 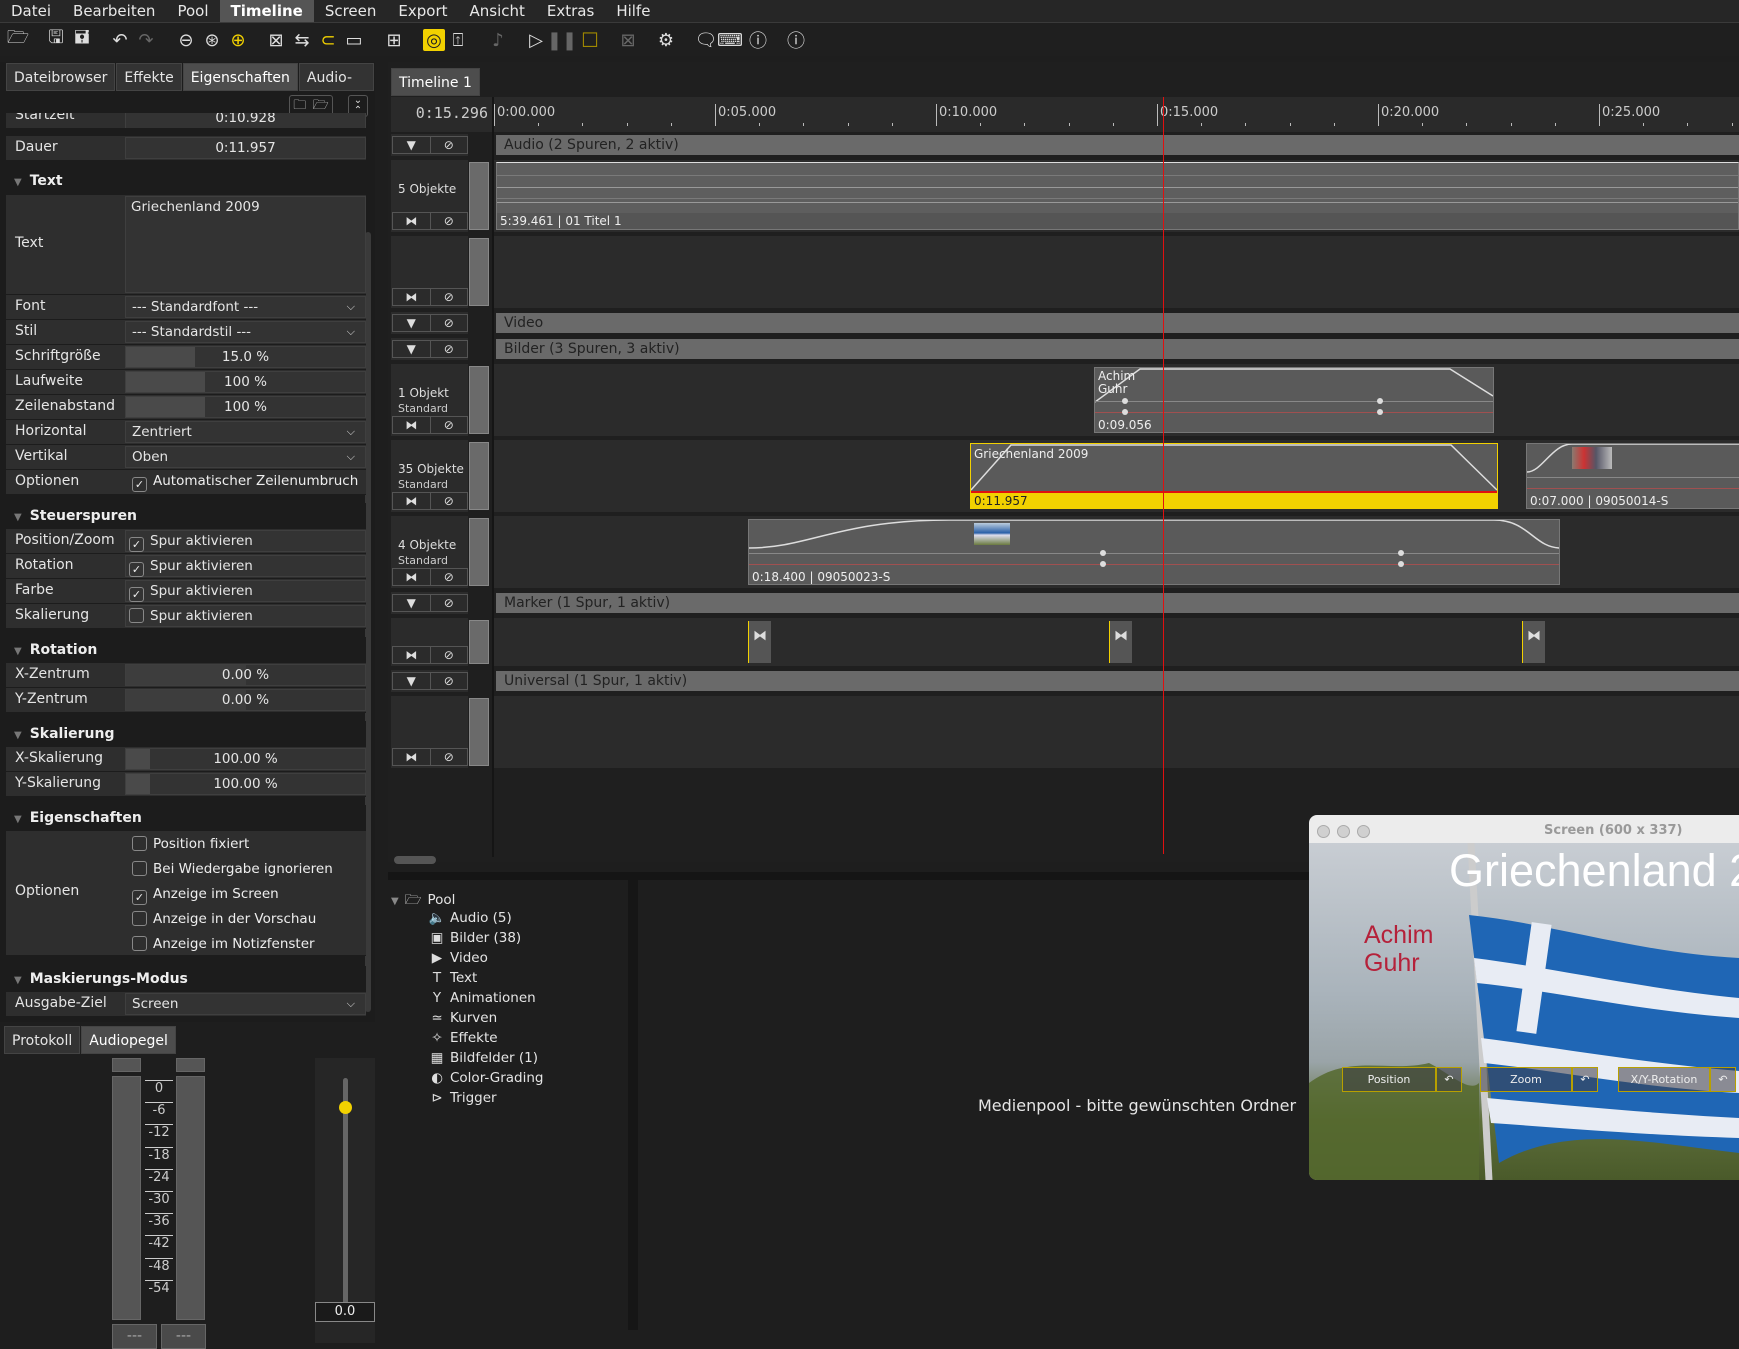 What do you see at coordinates (238, 40) in the screenshot?
I see `zoom-in-icon: ⊕` at bounding box center [238, 40].